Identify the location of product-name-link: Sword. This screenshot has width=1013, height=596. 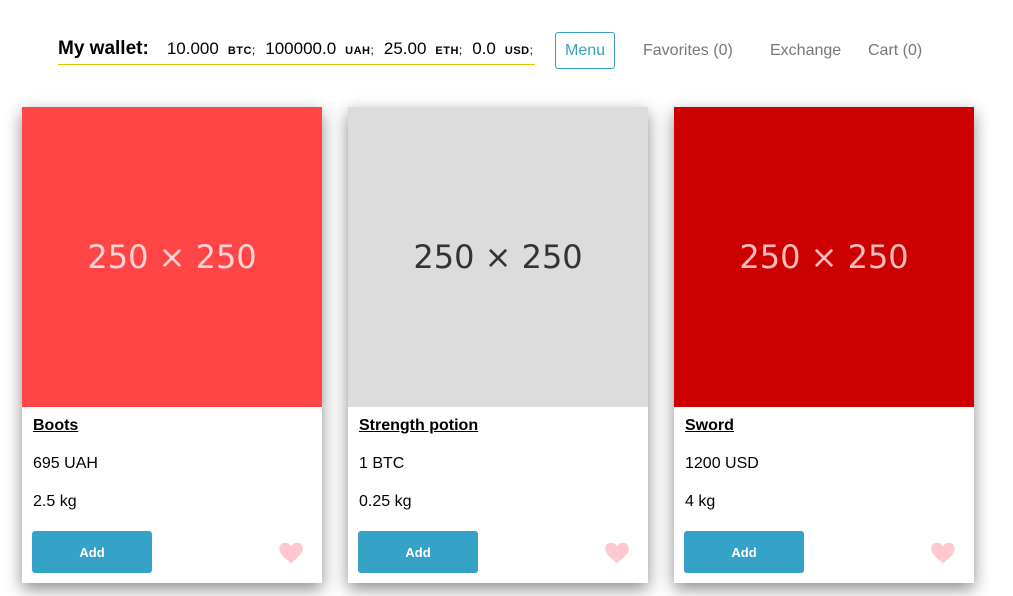
(709, 426).